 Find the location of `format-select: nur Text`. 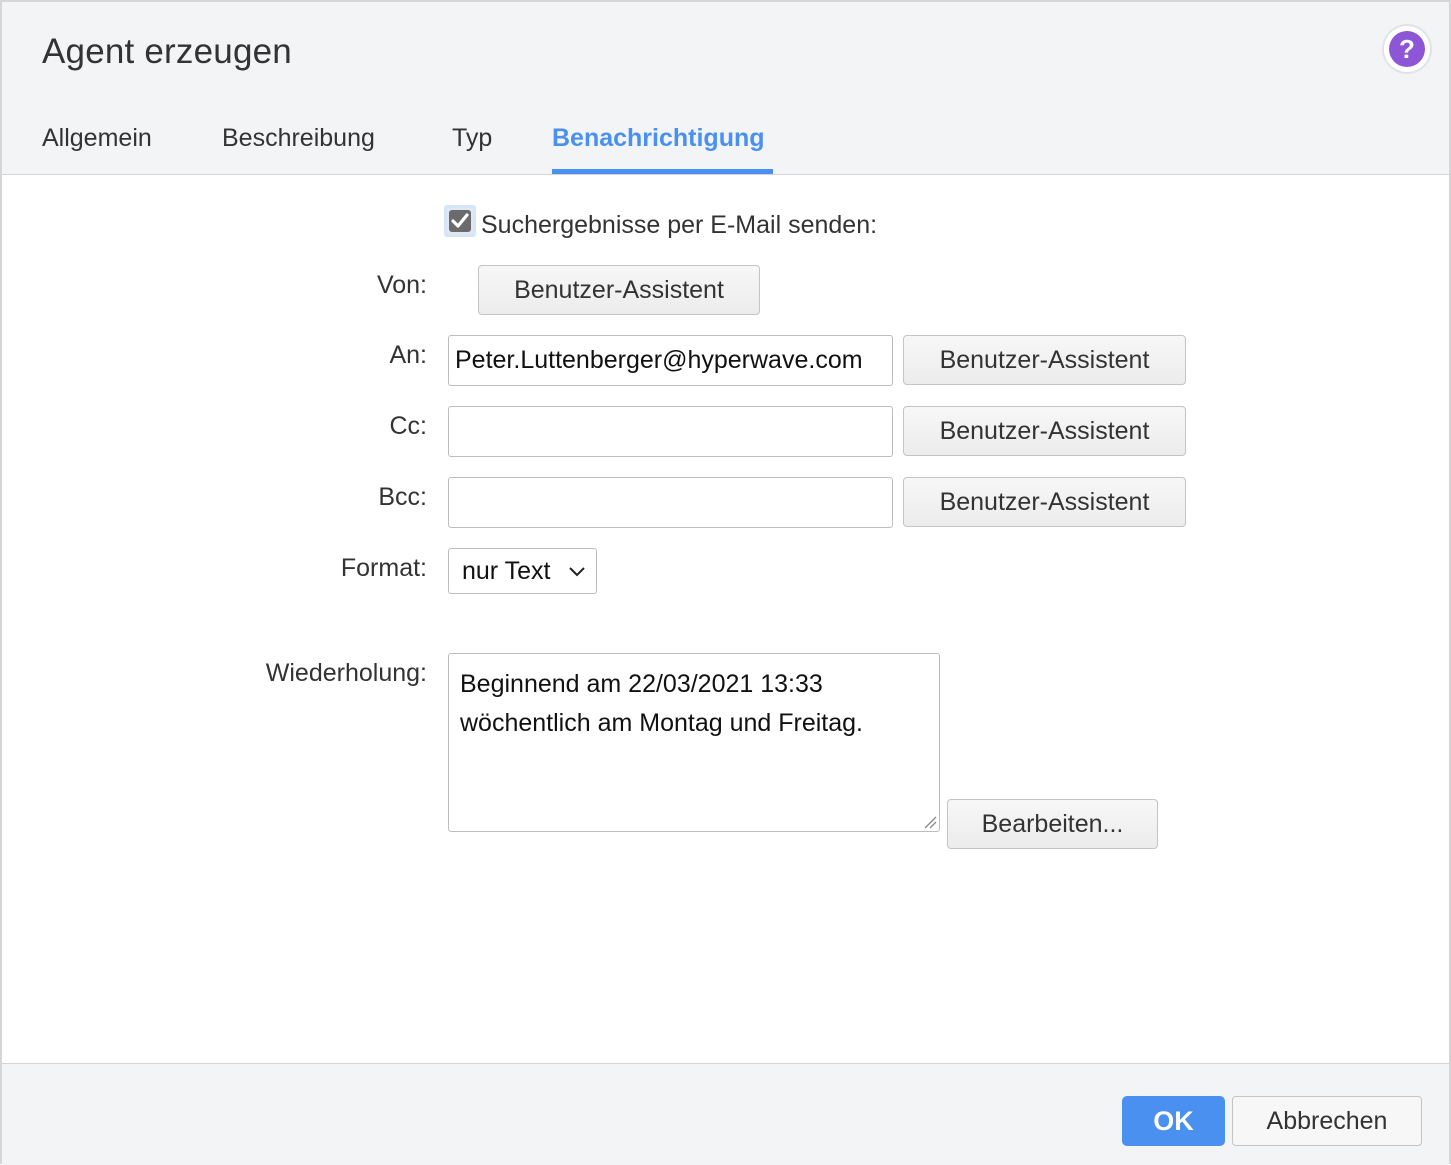

format-select: nur Text is located at coordinates (522, 571).